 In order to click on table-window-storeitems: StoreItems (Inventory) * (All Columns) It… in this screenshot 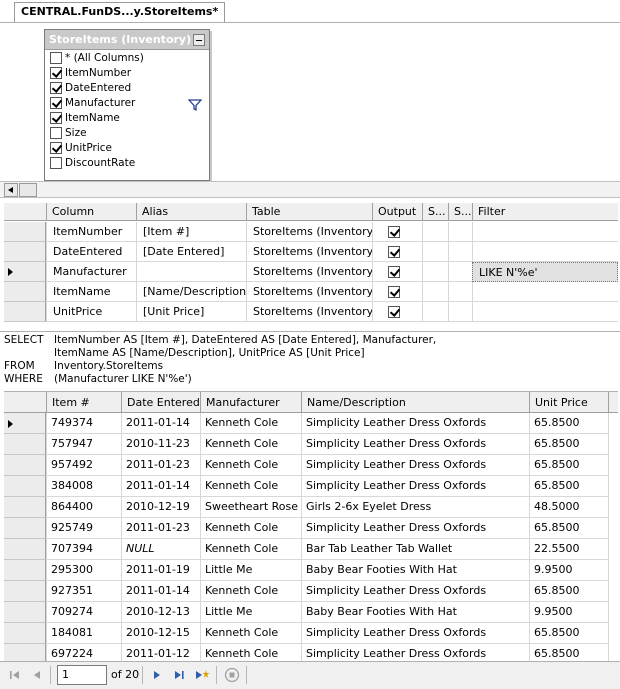, I will do `click(127, 105)`.